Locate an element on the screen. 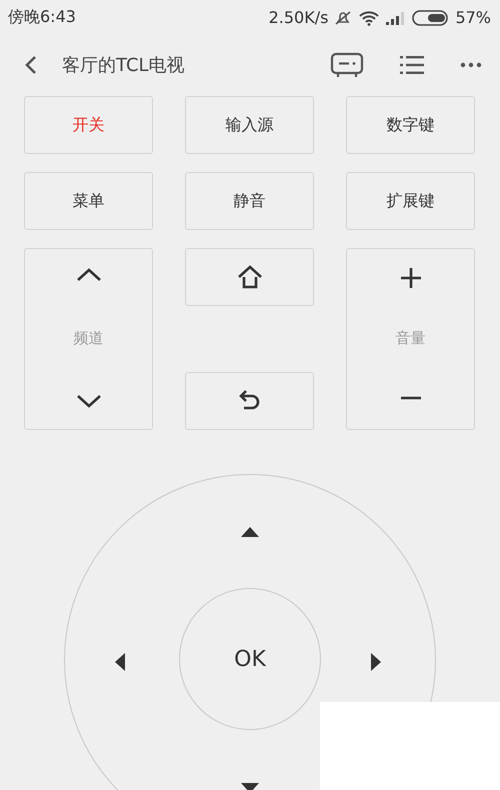 This screenshot has height=790, width=500. wifi-icon is located at coordinates (369, 18).